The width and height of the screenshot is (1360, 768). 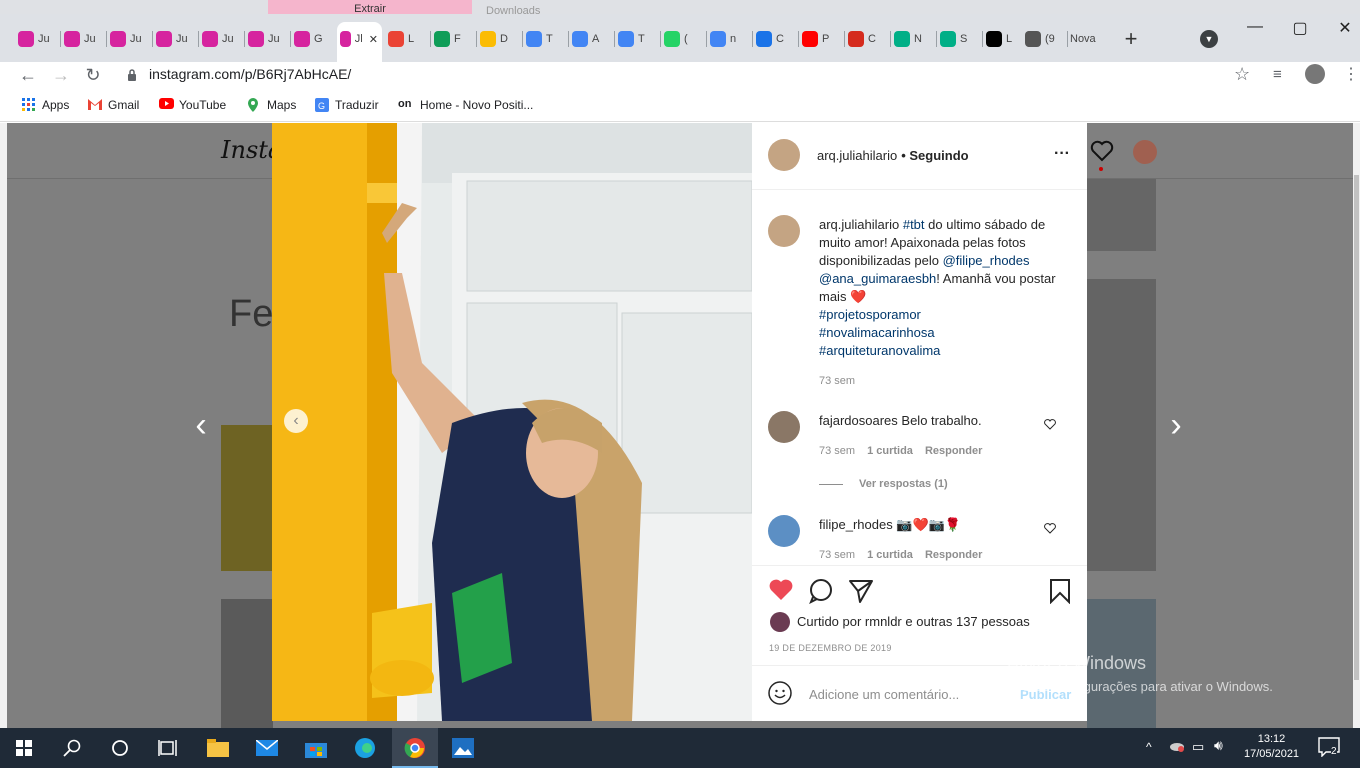 What do you see at coordinates (934, 155) in the screenshot?
I see `following-status: • Seguindo` at bounding box center [934, 155].